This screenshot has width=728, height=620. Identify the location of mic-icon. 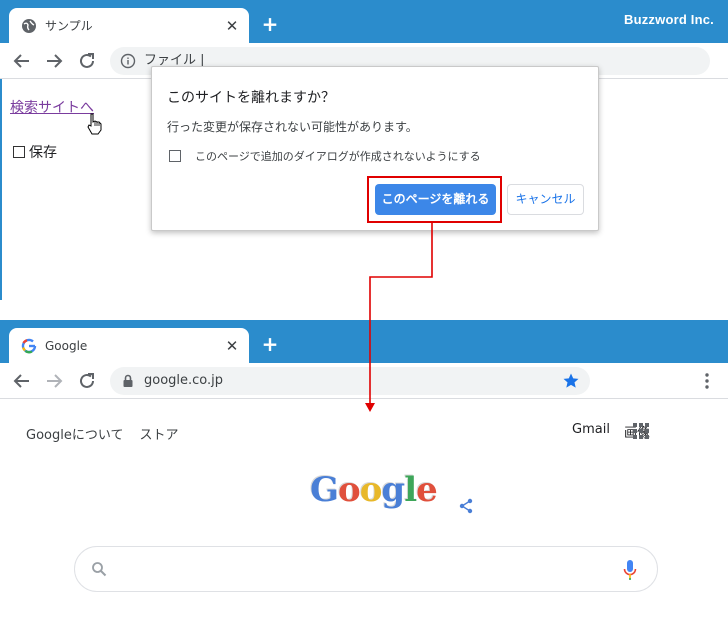
(630, 570).